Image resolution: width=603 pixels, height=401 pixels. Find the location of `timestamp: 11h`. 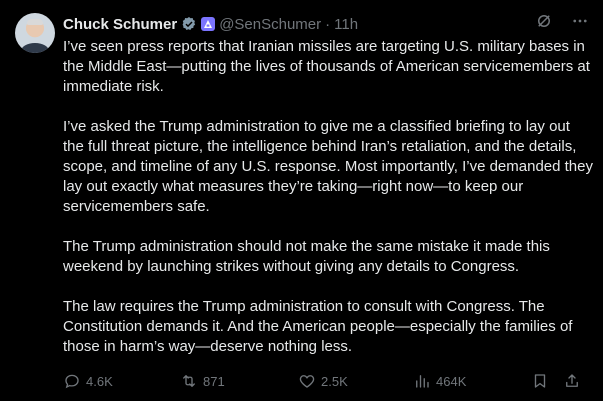

timestamp: 11h is located at coordinates (346, 24).